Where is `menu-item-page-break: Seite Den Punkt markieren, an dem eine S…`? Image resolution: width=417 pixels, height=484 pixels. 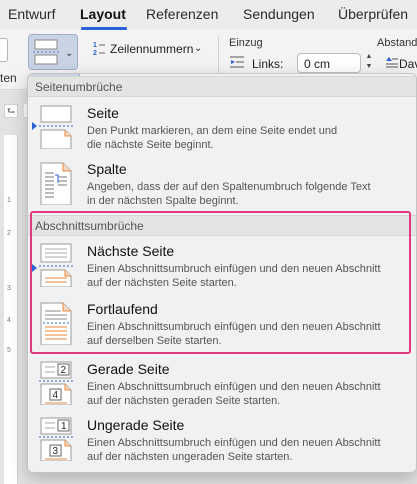 menu-item-page-break: Seite Den Punkt markieren, an dem eine S… is located at coordinates (222, 129).